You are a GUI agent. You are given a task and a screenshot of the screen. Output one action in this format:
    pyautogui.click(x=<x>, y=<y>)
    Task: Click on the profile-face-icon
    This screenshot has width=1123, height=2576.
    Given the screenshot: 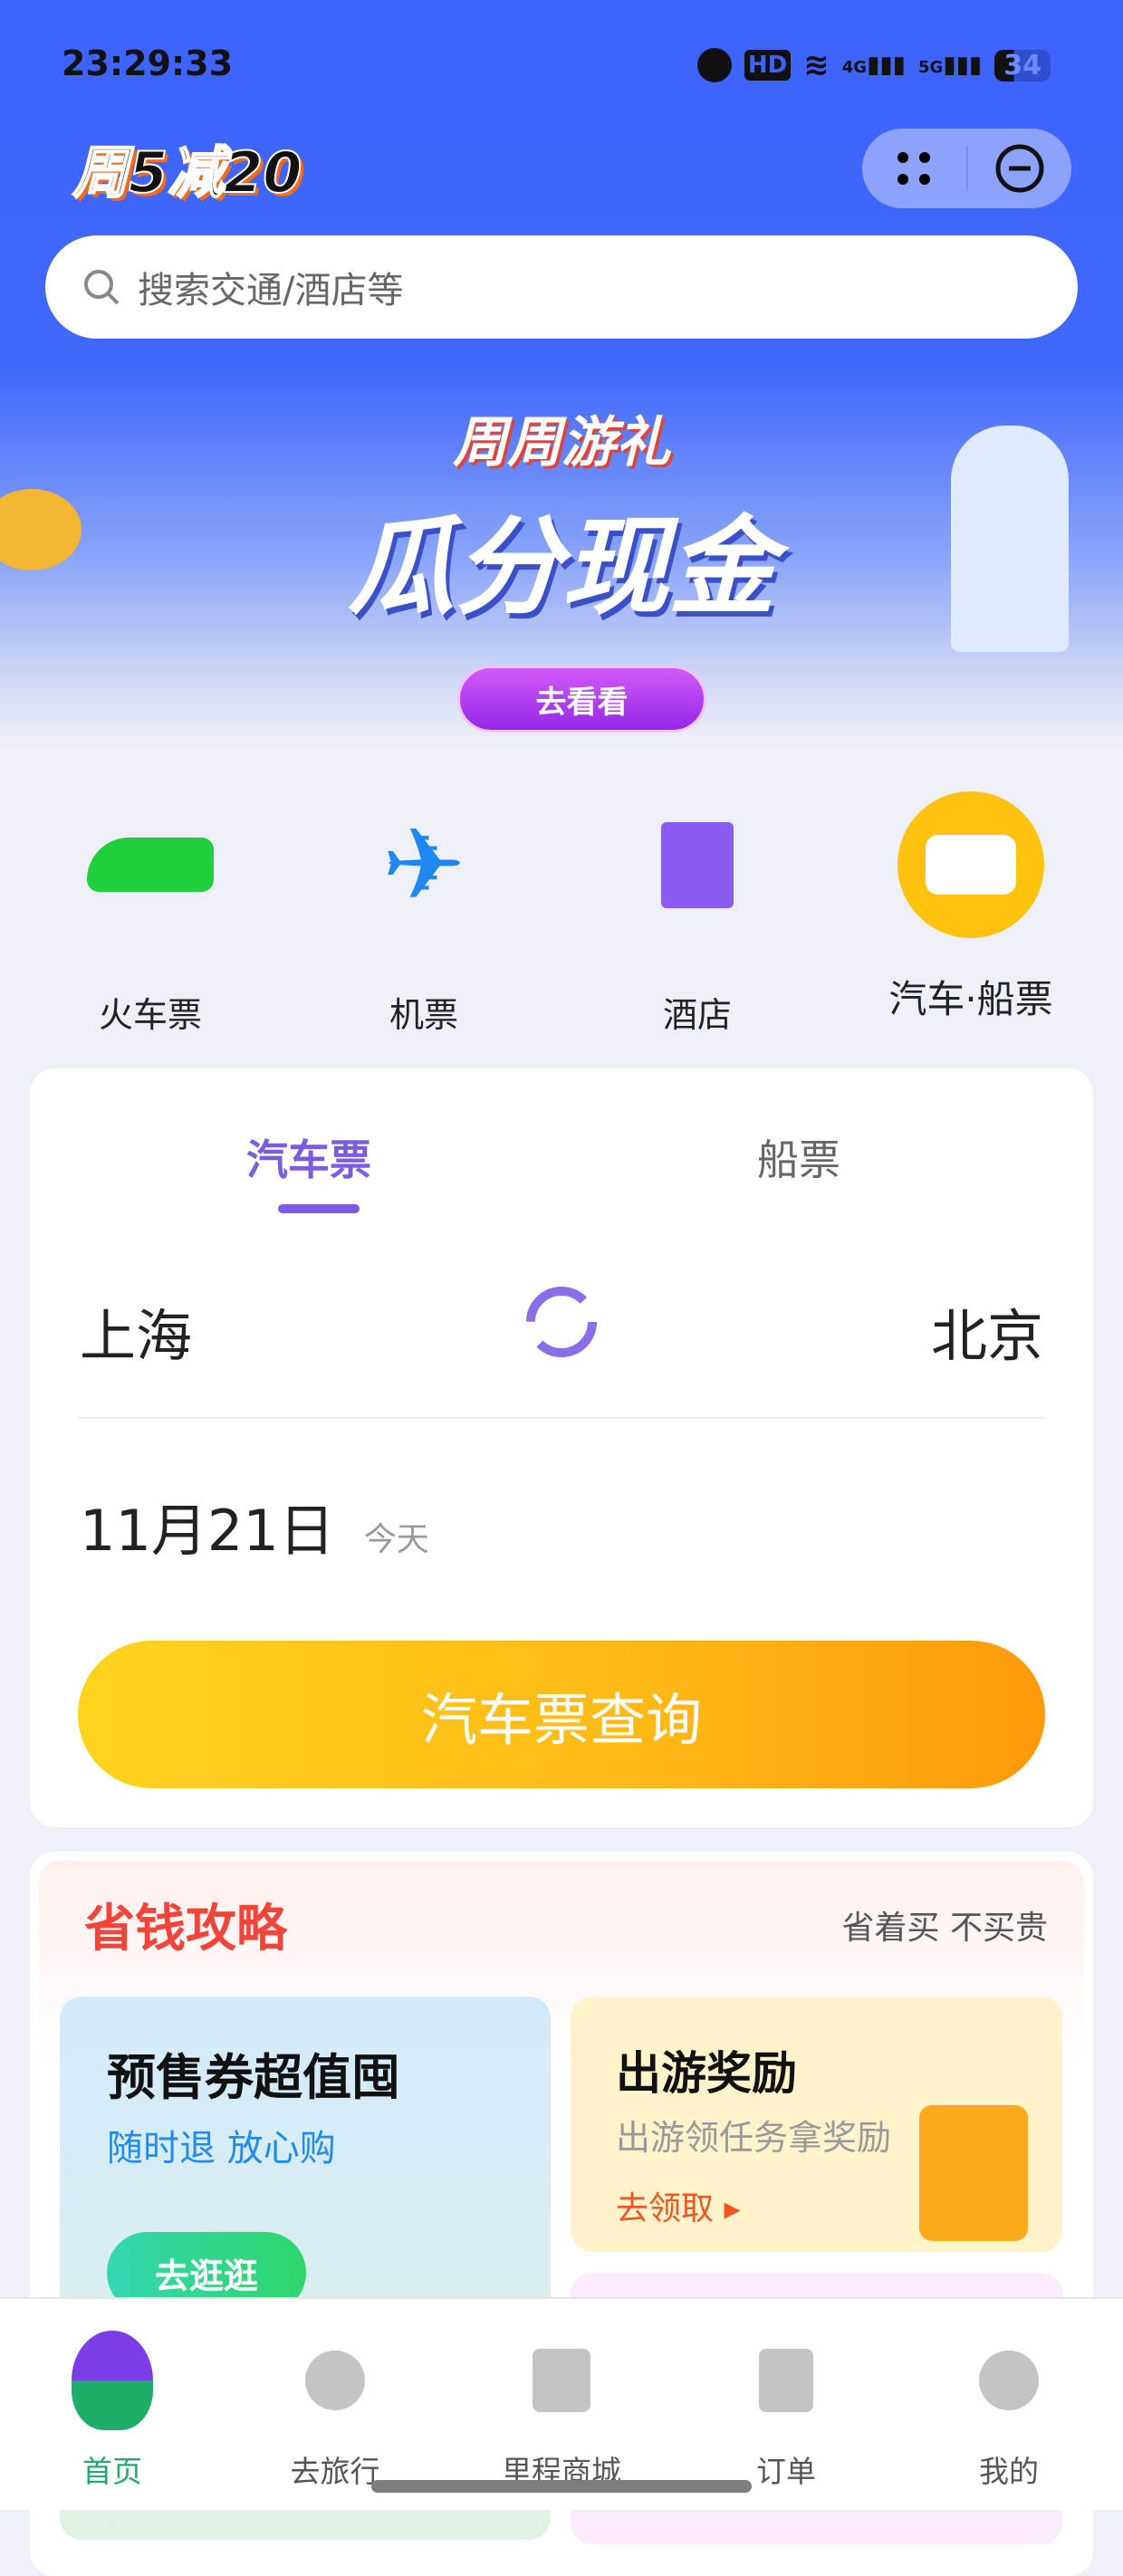 What is the action you would take?
    pyautogui.click(x=1009, y=2380)
    